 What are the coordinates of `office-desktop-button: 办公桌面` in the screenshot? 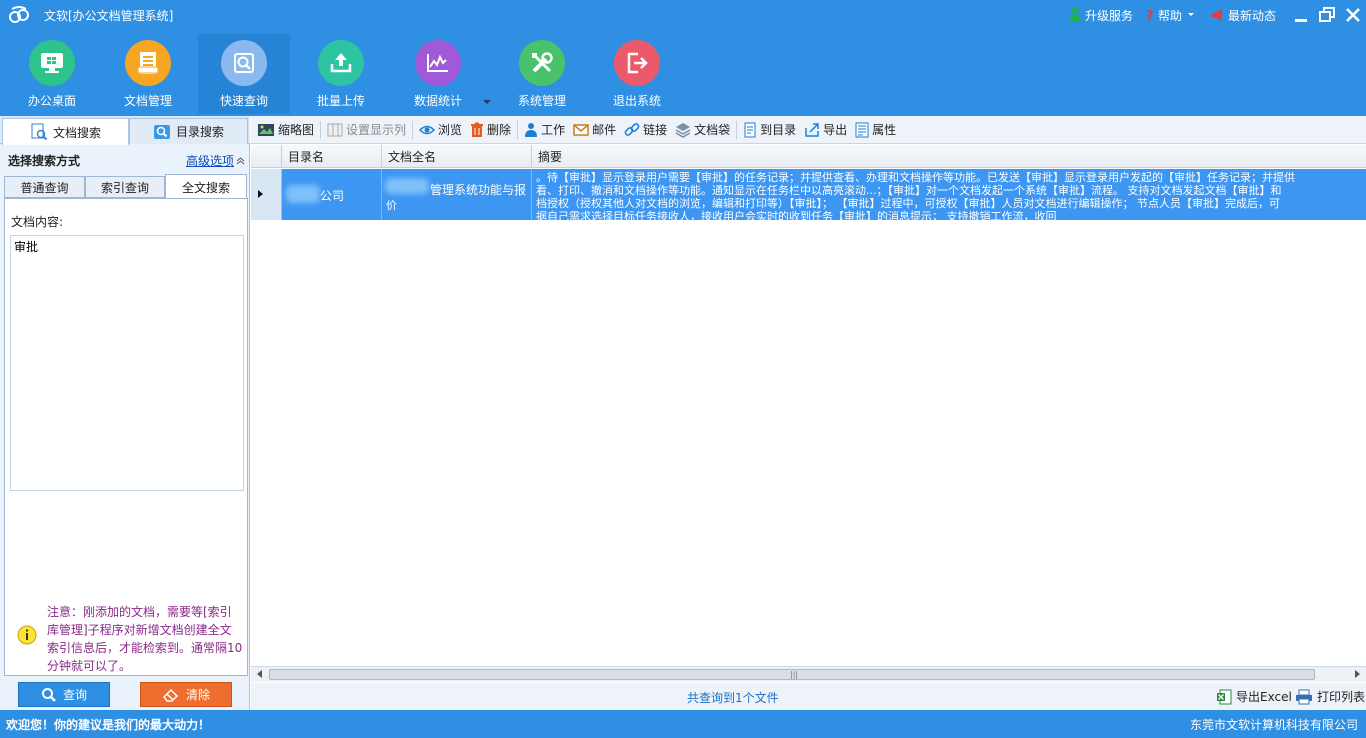 It's located at (52, 74).